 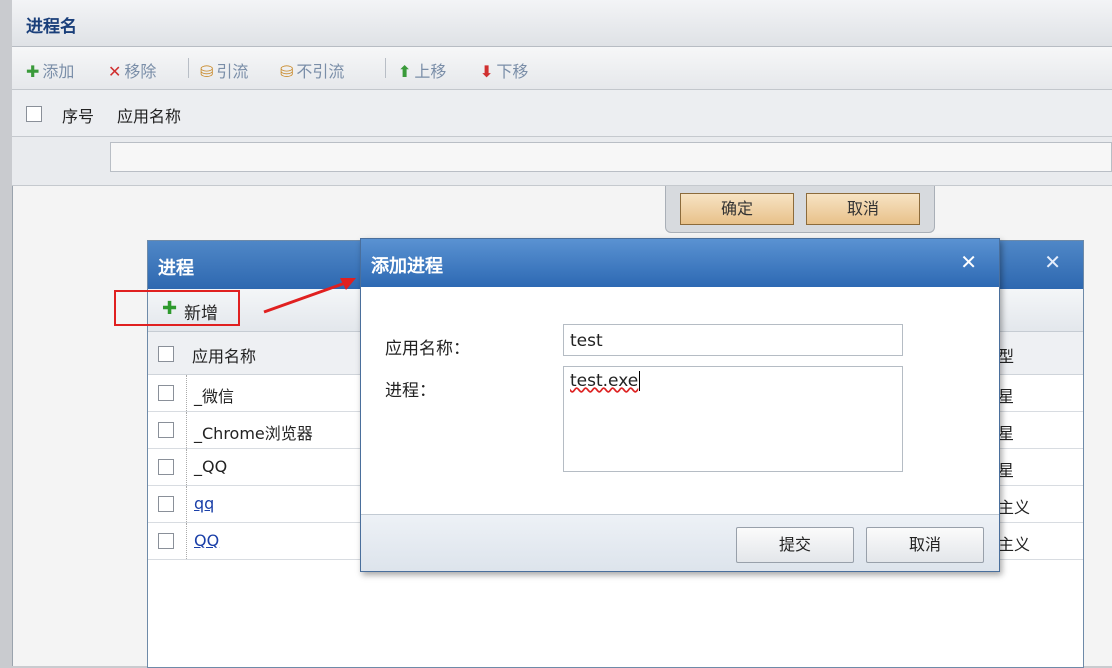 I want to click on close-icon: ✕, so click(x=968, y=262).